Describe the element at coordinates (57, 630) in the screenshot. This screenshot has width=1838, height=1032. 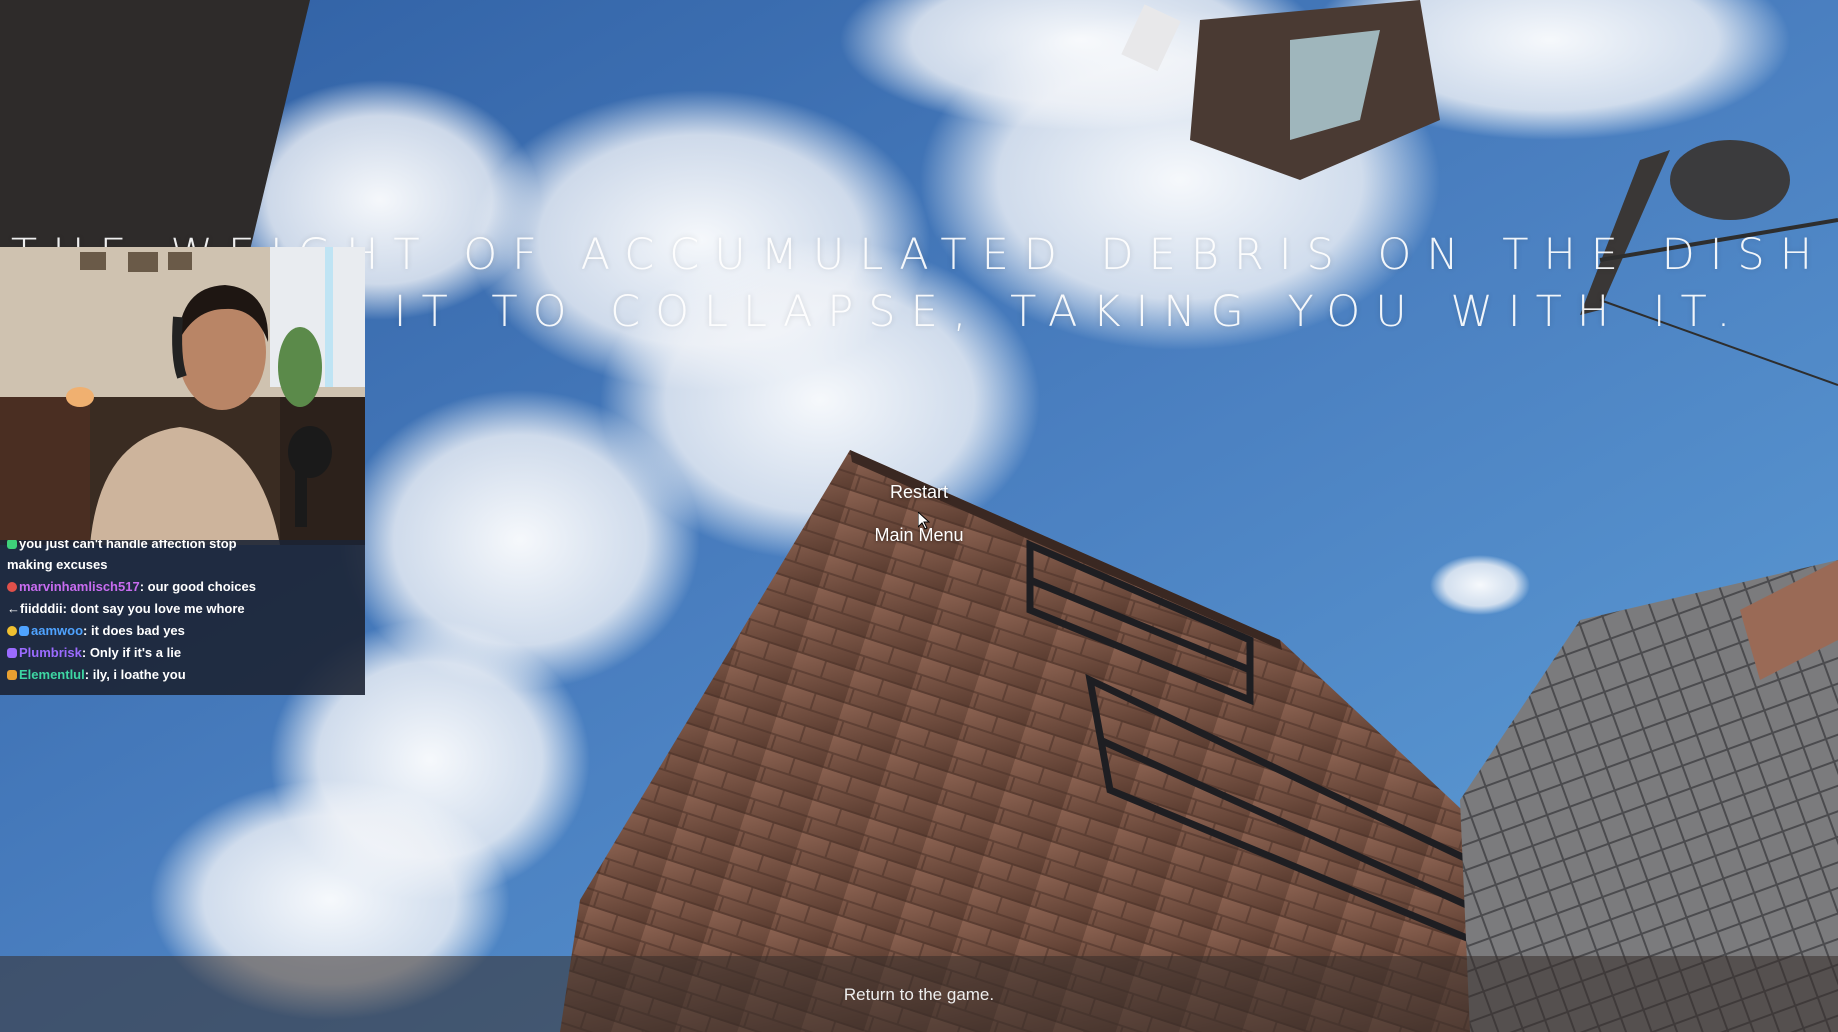
I see `chat-username: aamwoo` at that location.